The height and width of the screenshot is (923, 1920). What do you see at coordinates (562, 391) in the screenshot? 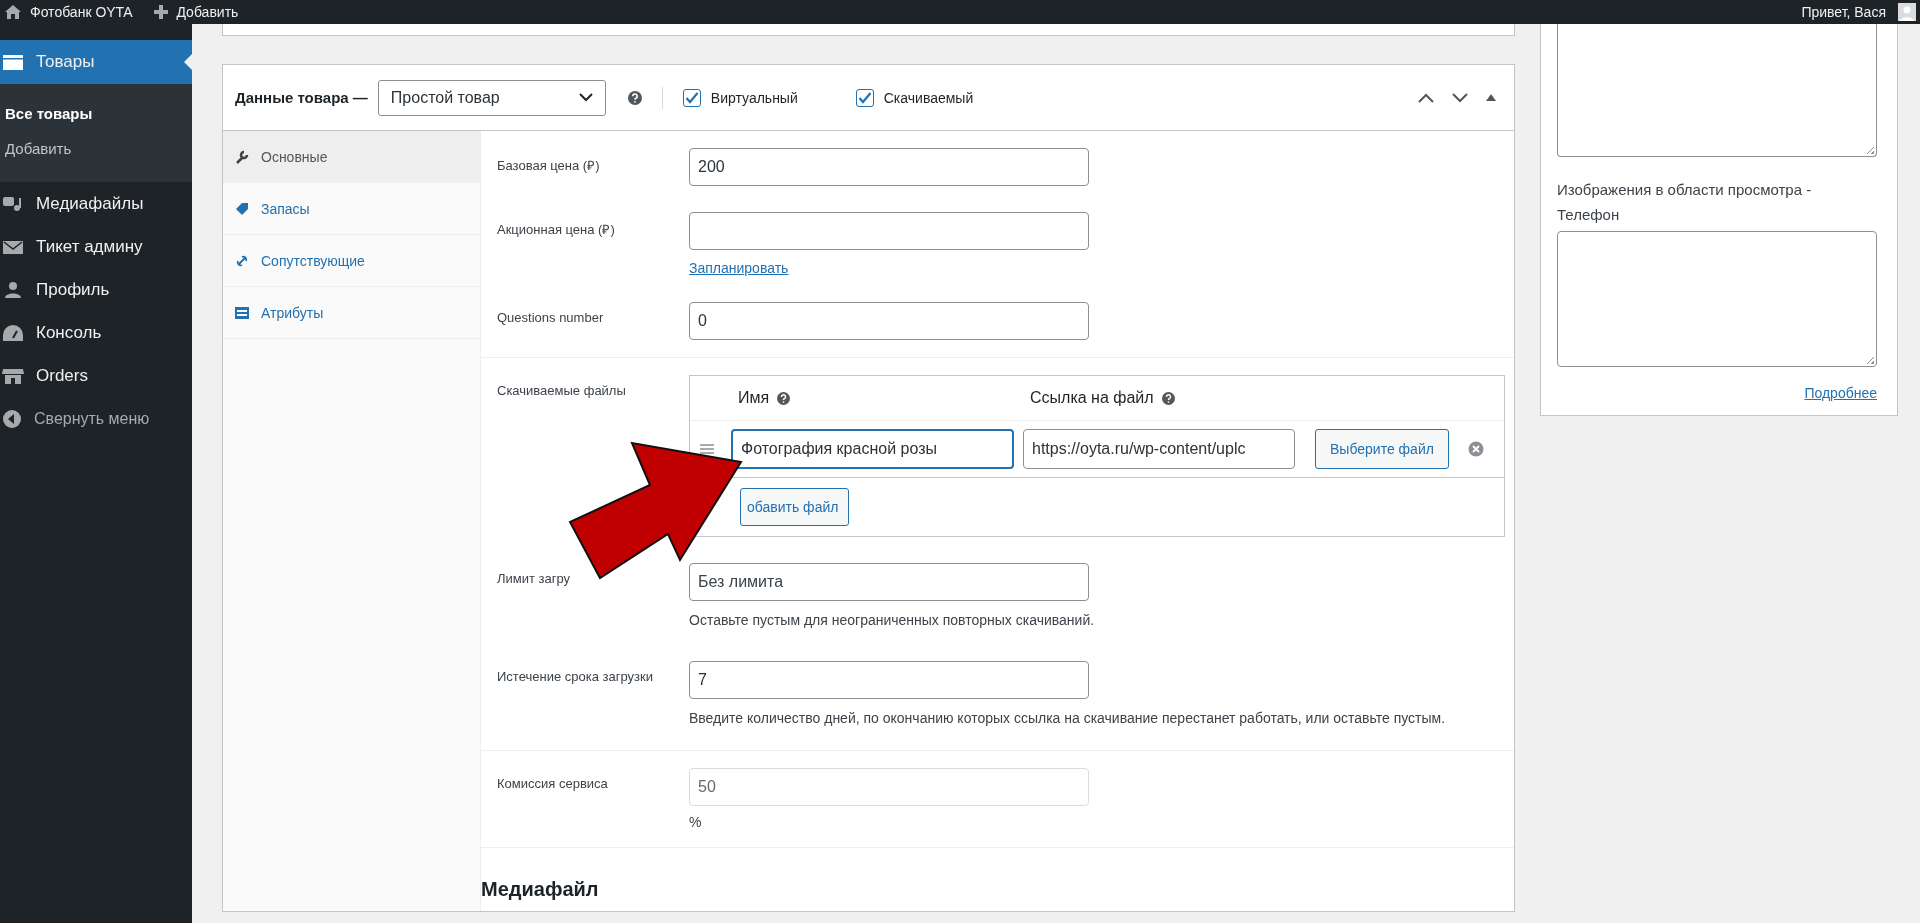
I see `field-label: Скачиваемые файлы` at bounding box center [562, 391].